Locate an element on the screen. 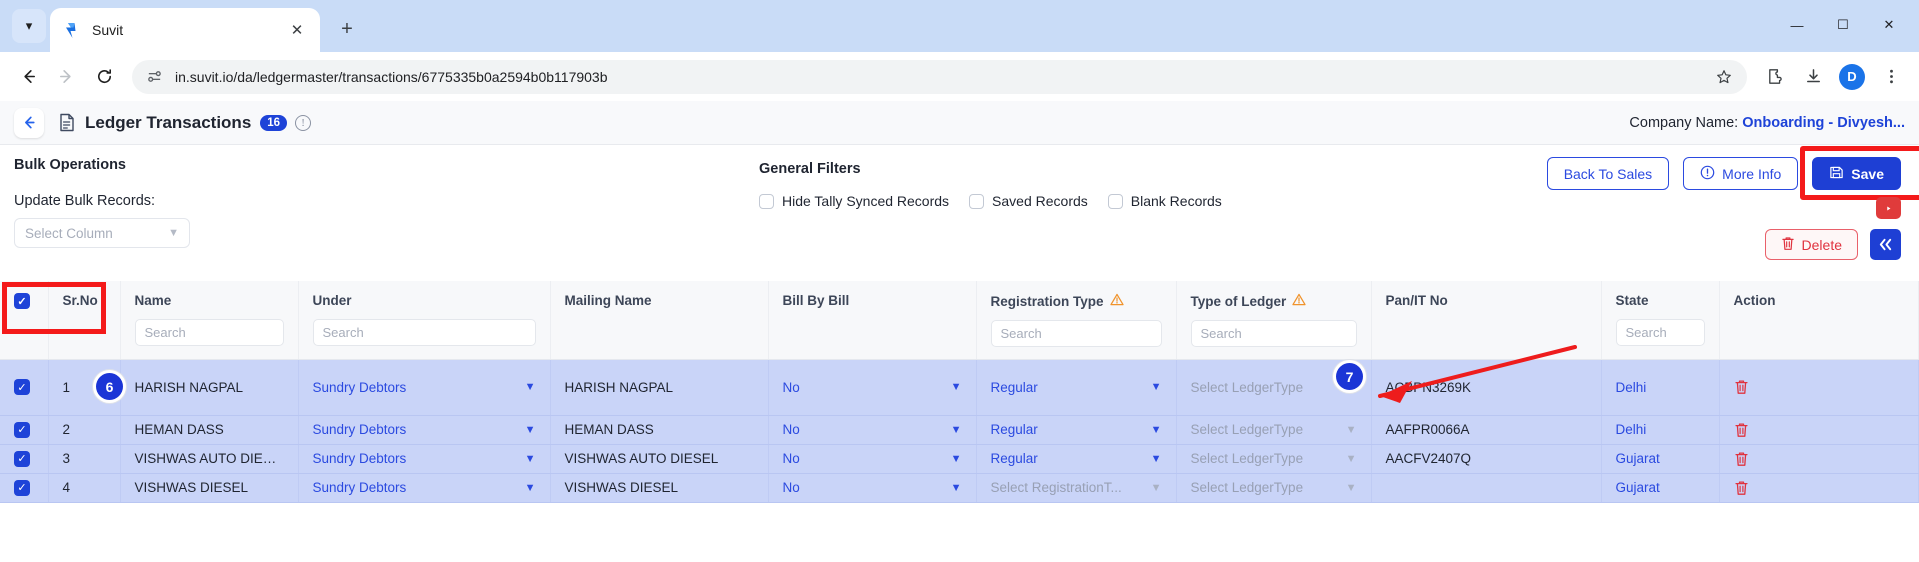 This screenshot has width=1919, height=562. browser-tab: Suvit ✕ is located at coordinates (185, 30).